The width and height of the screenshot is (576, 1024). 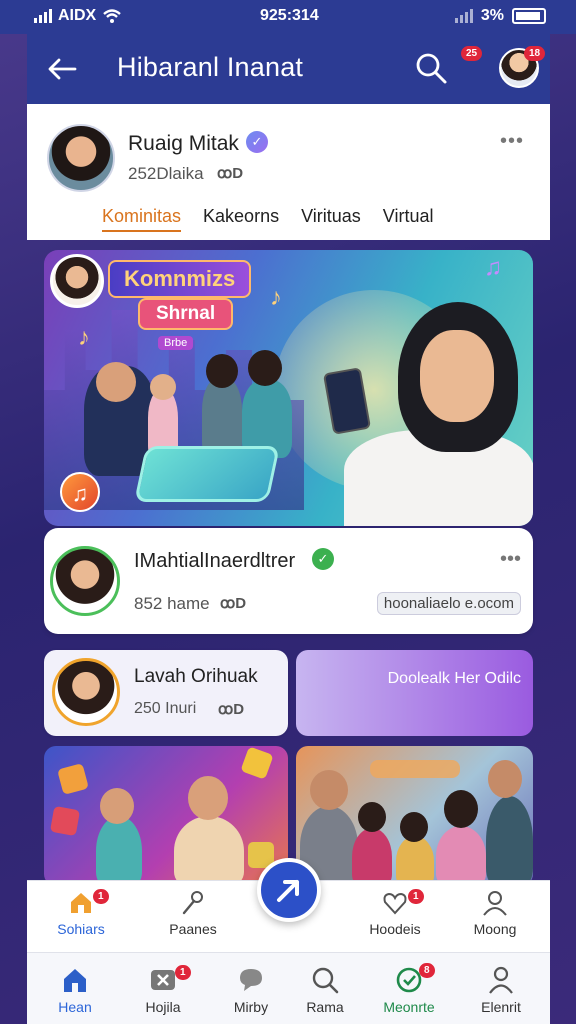 What do you see at coordinates (163, 387) in the screenshot?
I see `child-head` at bounding box center [163, 387].